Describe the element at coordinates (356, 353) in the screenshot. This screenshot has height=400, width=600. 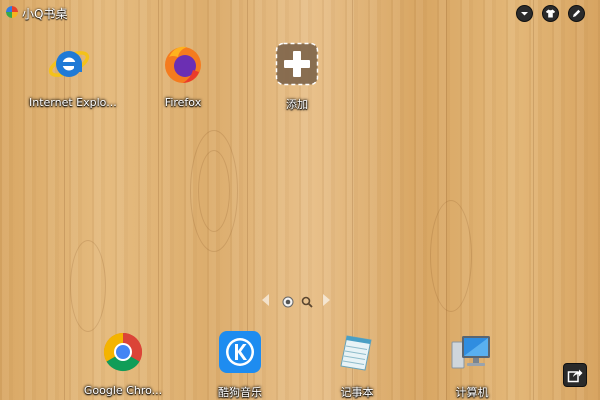
I see `notepad-icon` at that location.